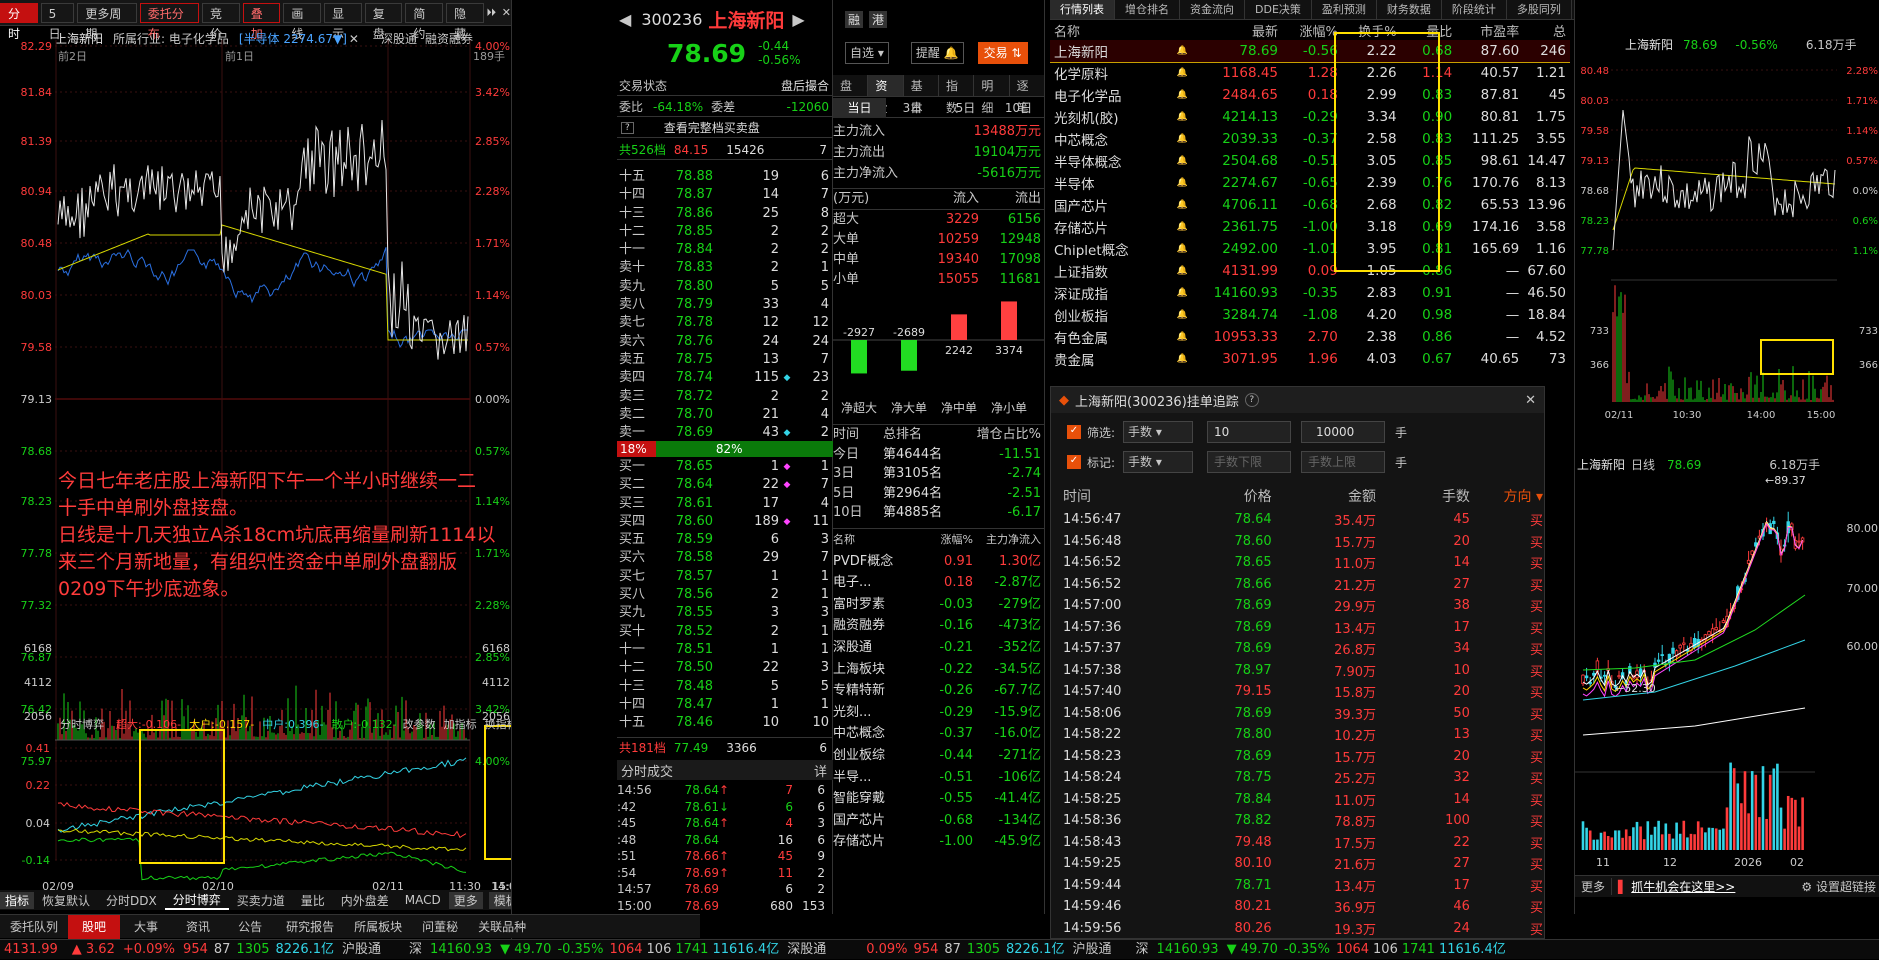  I want to click on nav-queue: 委托队列, so click(34, 926).